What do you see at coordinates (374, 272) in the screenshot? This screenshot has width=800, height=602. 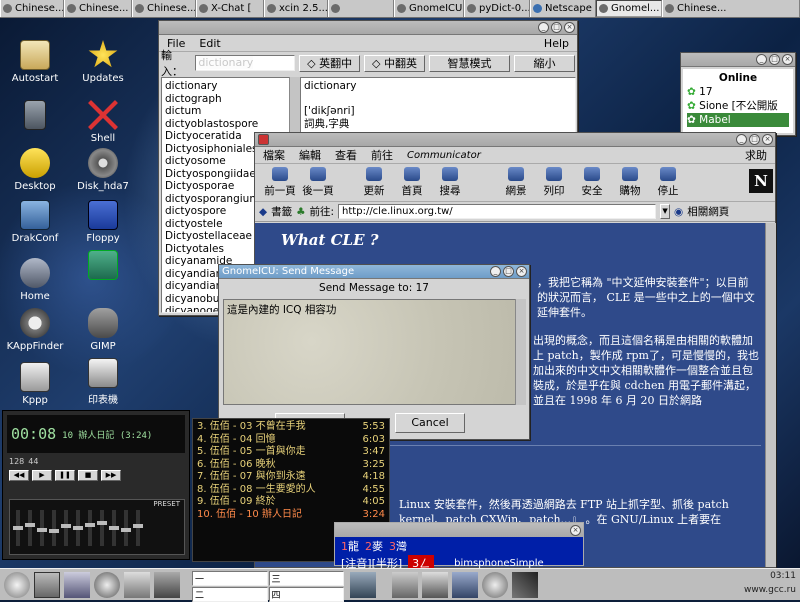 I see `icq-titlebar: GnomeICU: Send Message _ □ ×` at bounding box center [374, 272].